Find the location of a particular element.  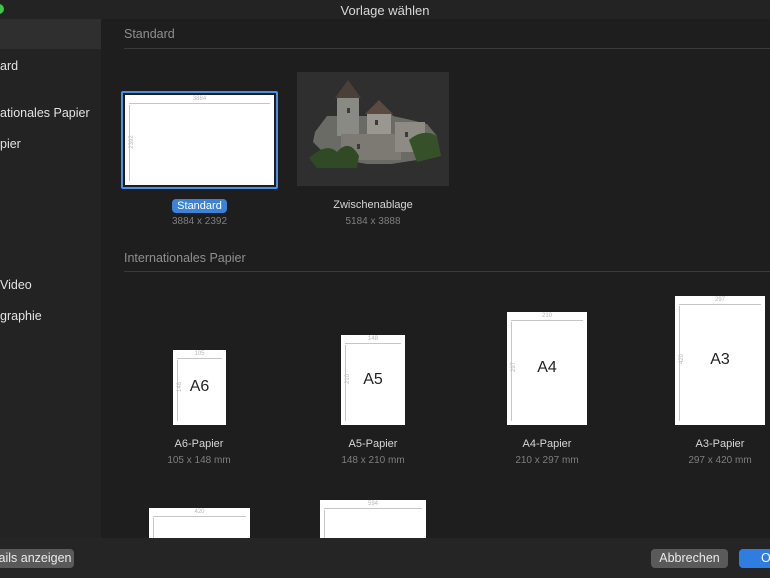

template-a5: 148 210 A5 is located at coordinates (373, 380).